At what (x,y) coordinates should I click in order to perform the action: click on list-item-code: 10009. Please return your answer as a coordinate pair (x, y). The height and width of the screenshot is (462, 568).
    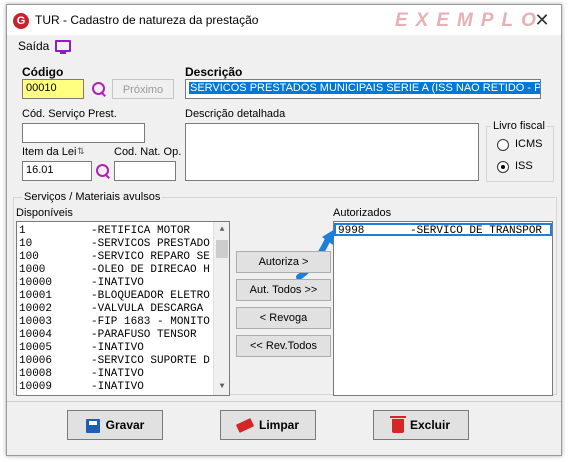
    Looking at the image, I should click on (36, 387).